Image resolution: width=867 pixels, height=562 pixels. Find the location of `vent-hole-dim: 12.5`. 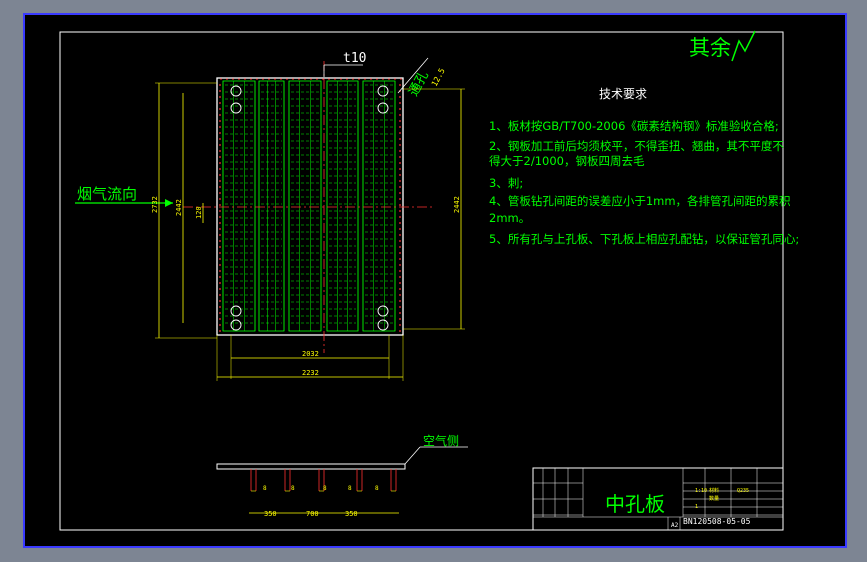

vent-hole-dim: 12.5 is located at coordinates (438, 77).